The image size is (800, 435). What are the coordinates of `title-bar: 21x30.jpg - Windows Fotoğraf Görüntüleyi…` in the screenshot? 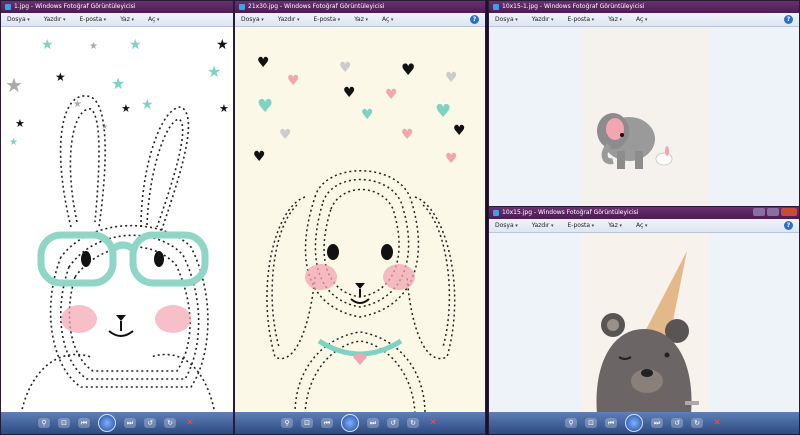 It's located at (360, 7).